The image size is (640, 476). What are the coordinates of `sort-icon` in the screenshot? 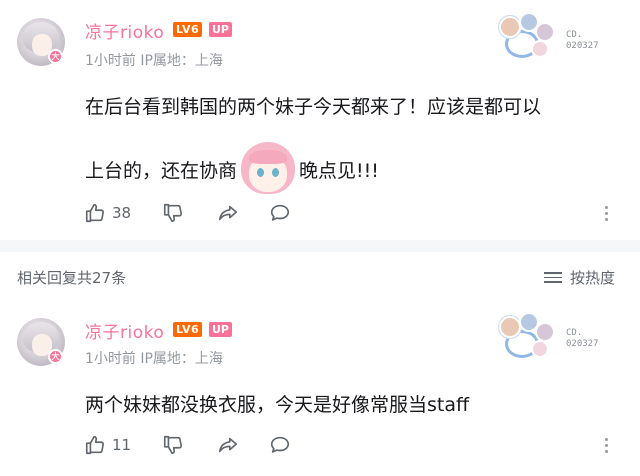 It's located at (553, 277).